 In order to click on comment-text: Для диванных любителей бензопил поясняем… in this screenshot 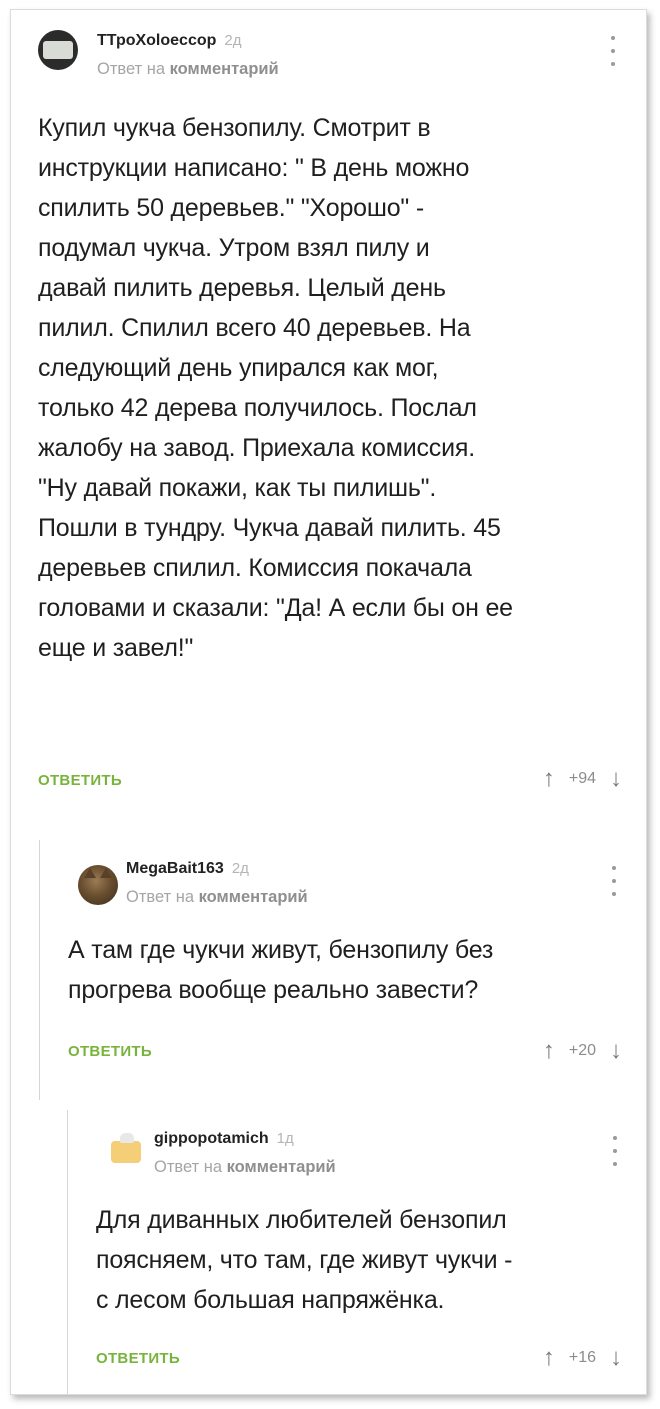, I will do `click(304, 1260)`.